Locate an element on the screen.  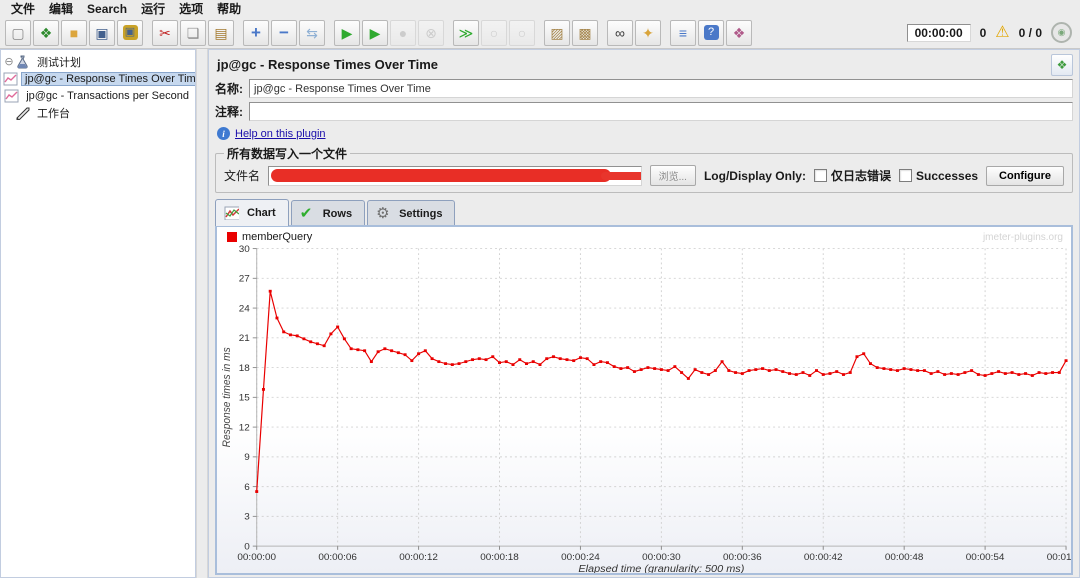
filename-input: Test3.jtl is located at coordinates (455, 175).